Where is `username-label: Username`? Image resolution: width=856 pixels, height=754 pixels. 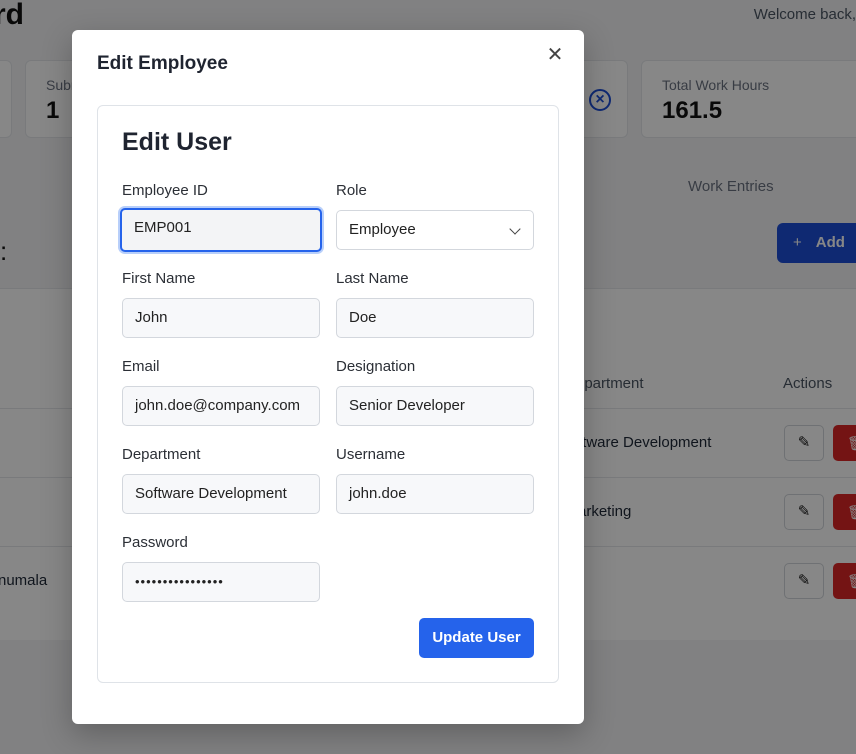 username-label: Username is located at coordinates (371, 454).